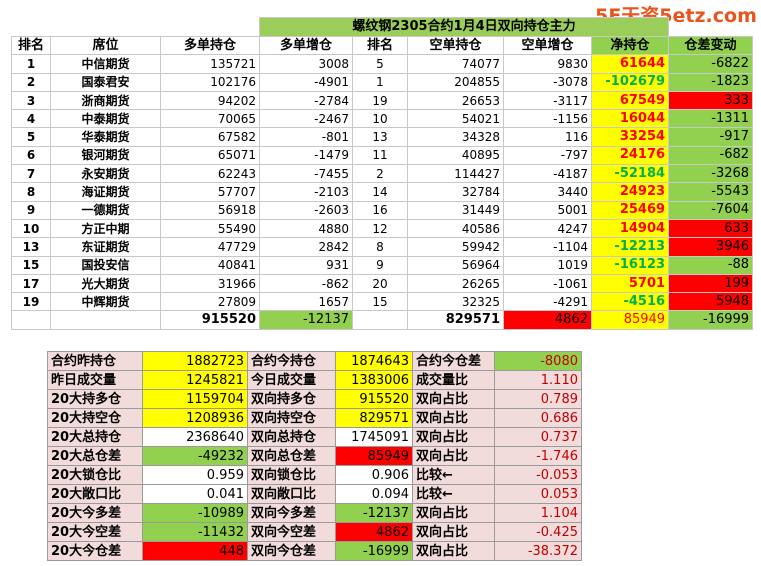 This screenshot has width=761, height=566. Describe the element at coordinates (455, 210) in the screenshot. I see `short-position-cell: 31449` at that location.